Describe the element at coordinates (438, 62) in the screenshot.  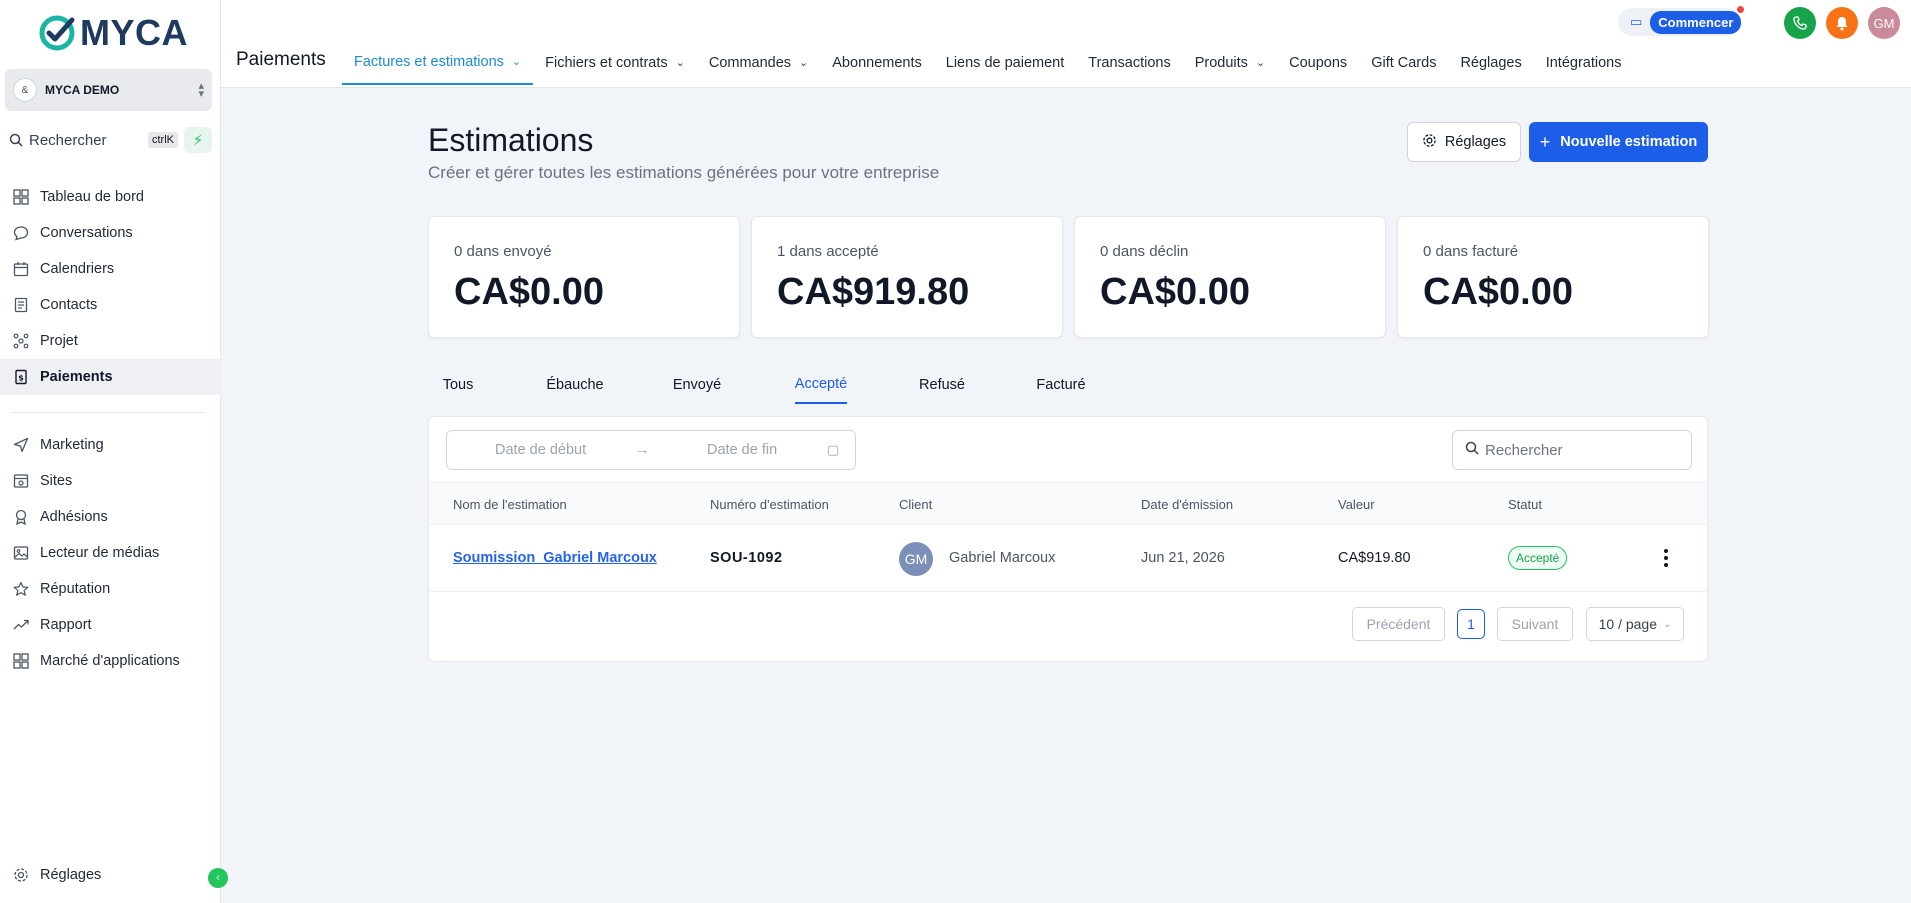
I see `tab-invoices-estimates: Factures et estimations ⌄` at that location.